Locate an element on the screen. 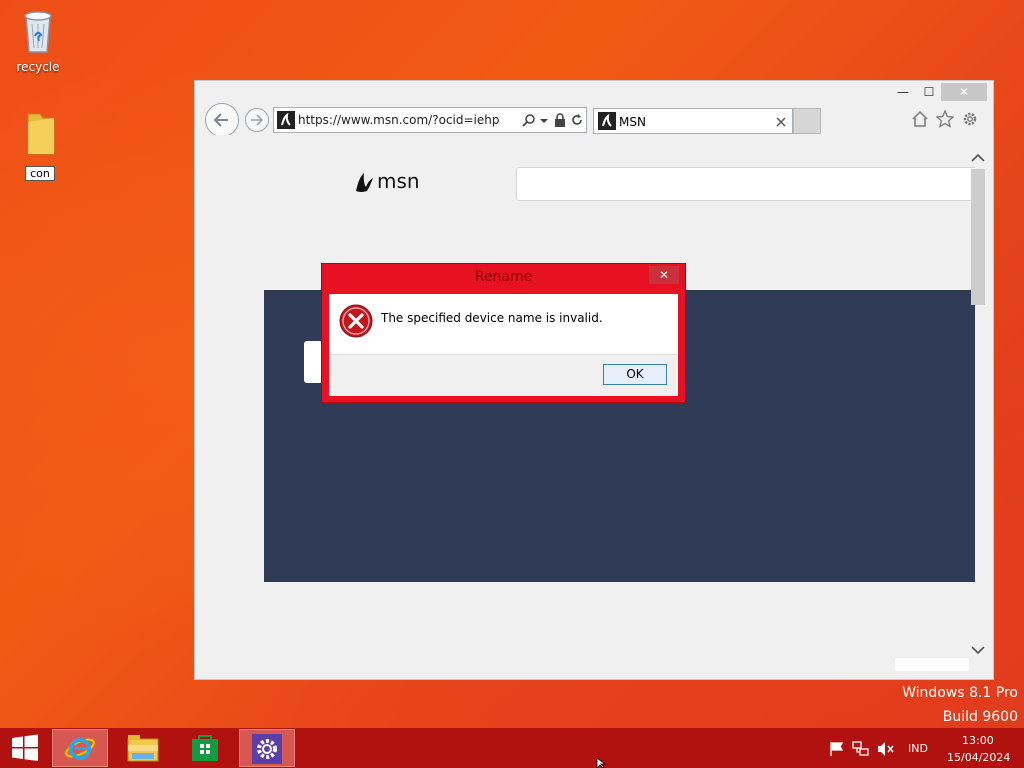 Image resolution: width=1024 pixels, height=768 pixels. volume-muted-icon is located at coordinates (886, 749).